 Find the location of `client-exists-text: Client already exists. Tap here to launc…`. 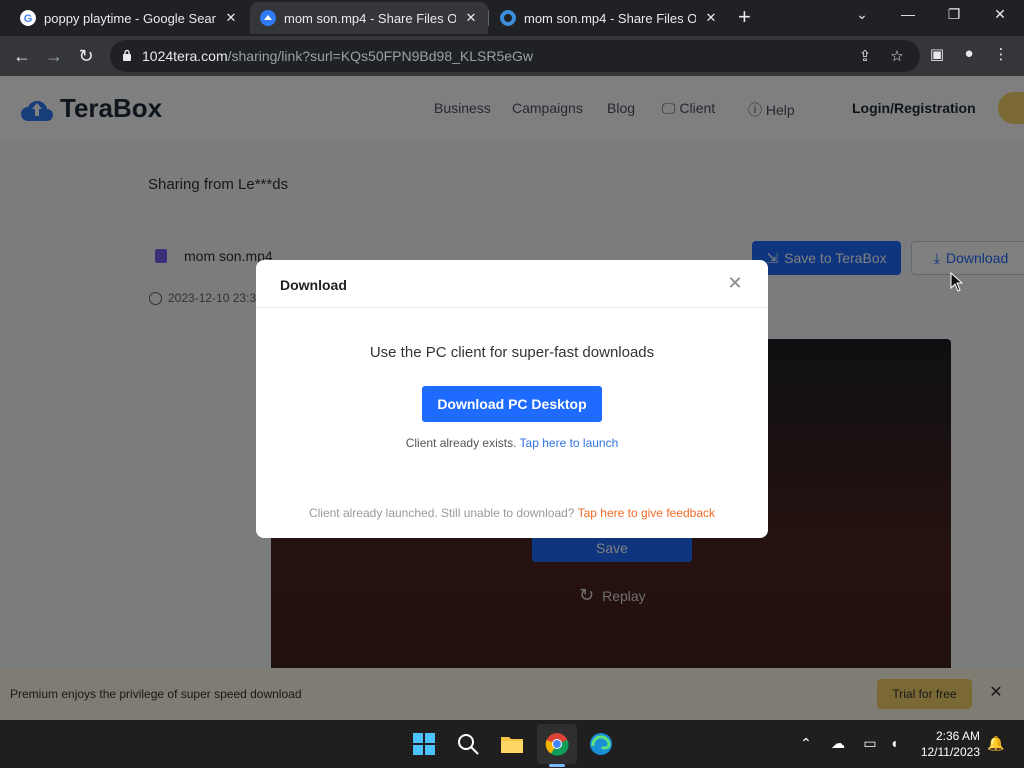

client-exists-text: Client already exists. Tap here to launc… is located at coordinates (512, 443).